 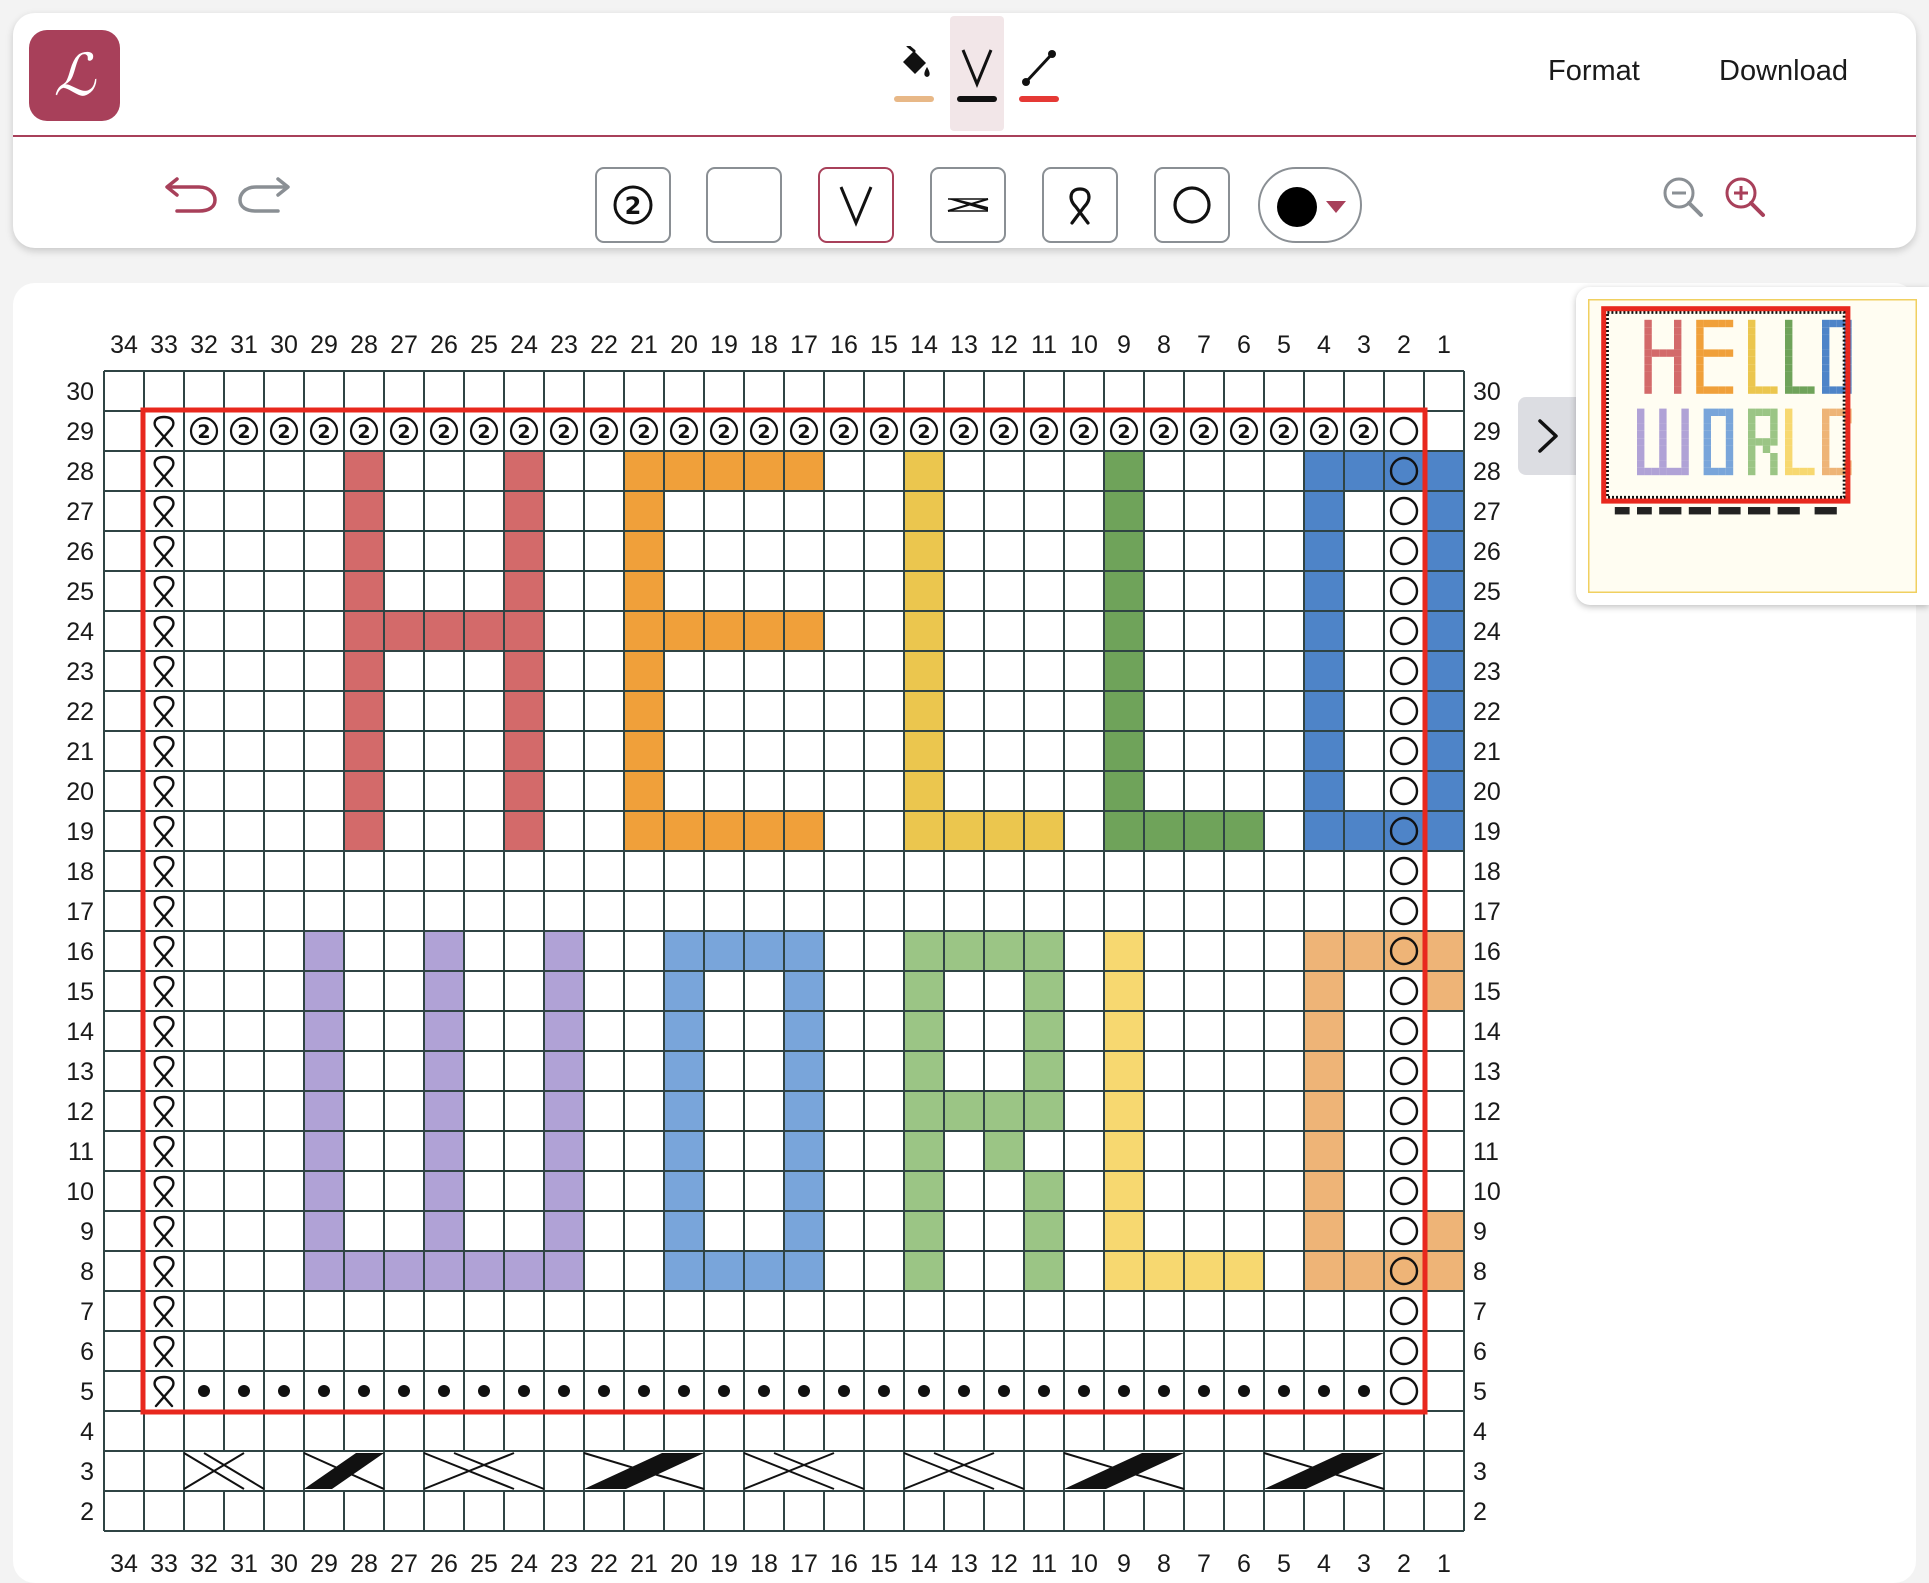 I want to click on stitch-v-icon, so click(x=977, y=68).